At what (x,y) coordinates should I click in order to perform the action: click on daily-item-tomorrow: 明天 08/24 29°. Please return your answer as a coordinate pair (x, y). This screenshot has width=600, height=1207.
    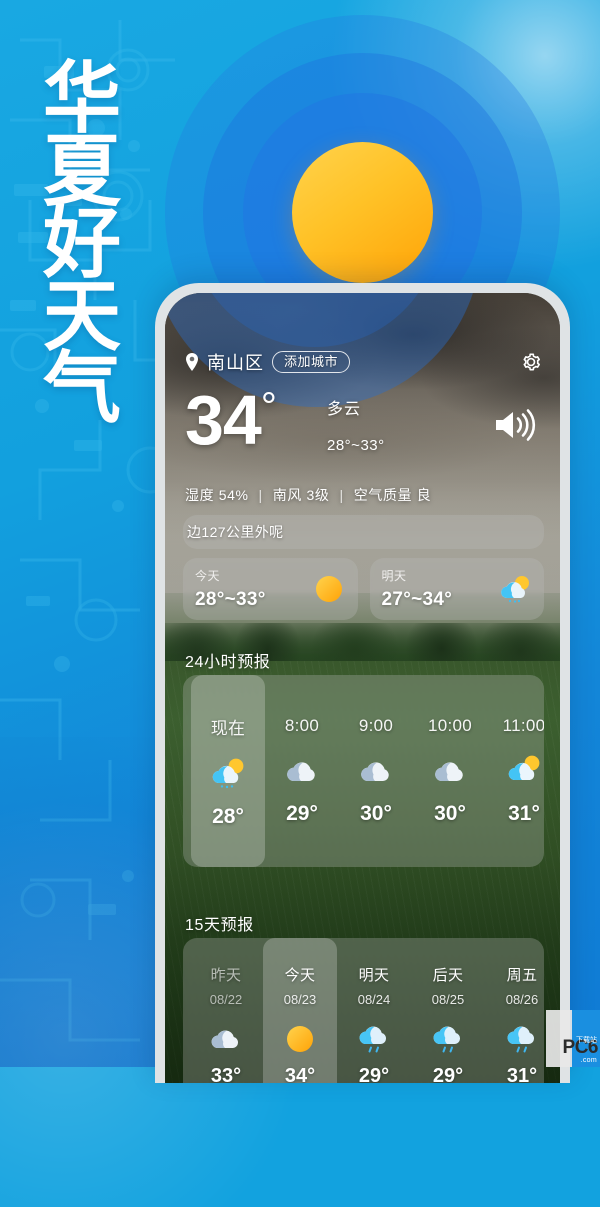
    Looking at the image, I should click on (374, 1010).